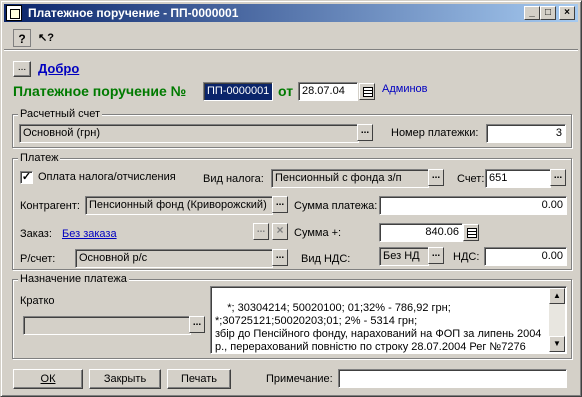 Image resolution: width=582 pixels, height=397 pixels. What do you see at coordinates (286, 91) in the screenshot?
I see `from-label: от` at bounding box center [286, 91].